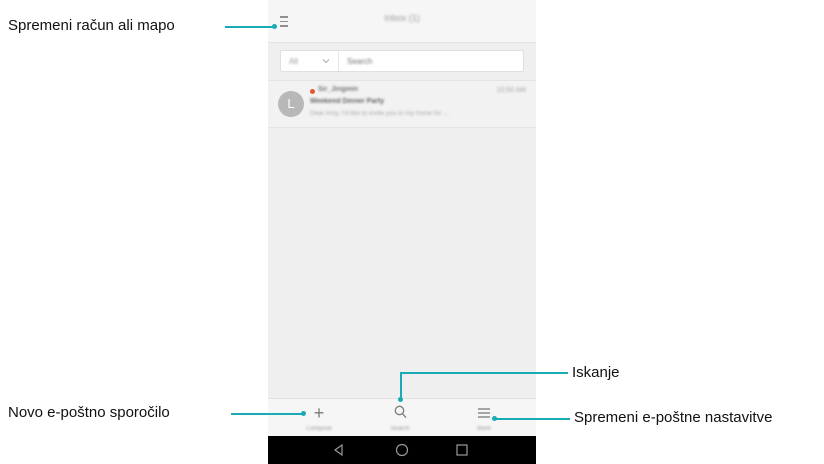  I want to click on message-time: 10:50 AM, so click(511, 90).